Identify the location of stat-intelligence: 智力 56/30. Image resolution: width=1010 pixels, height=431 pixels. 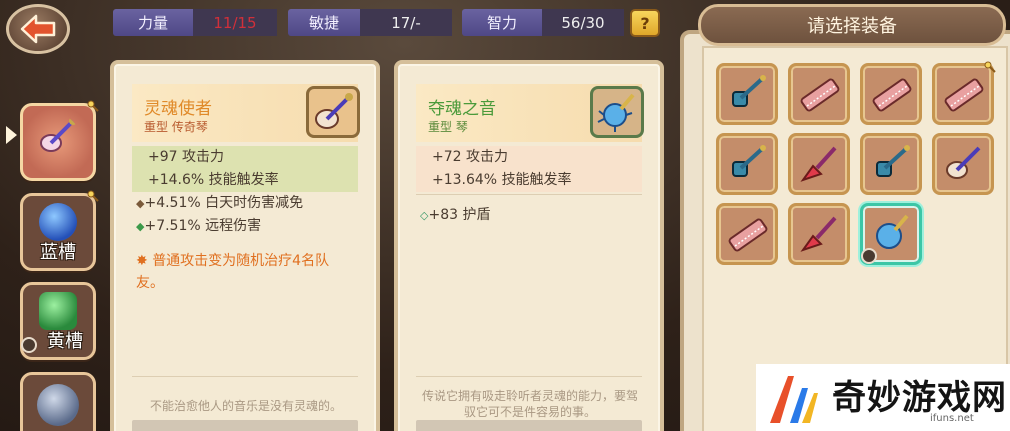
(543, 22).